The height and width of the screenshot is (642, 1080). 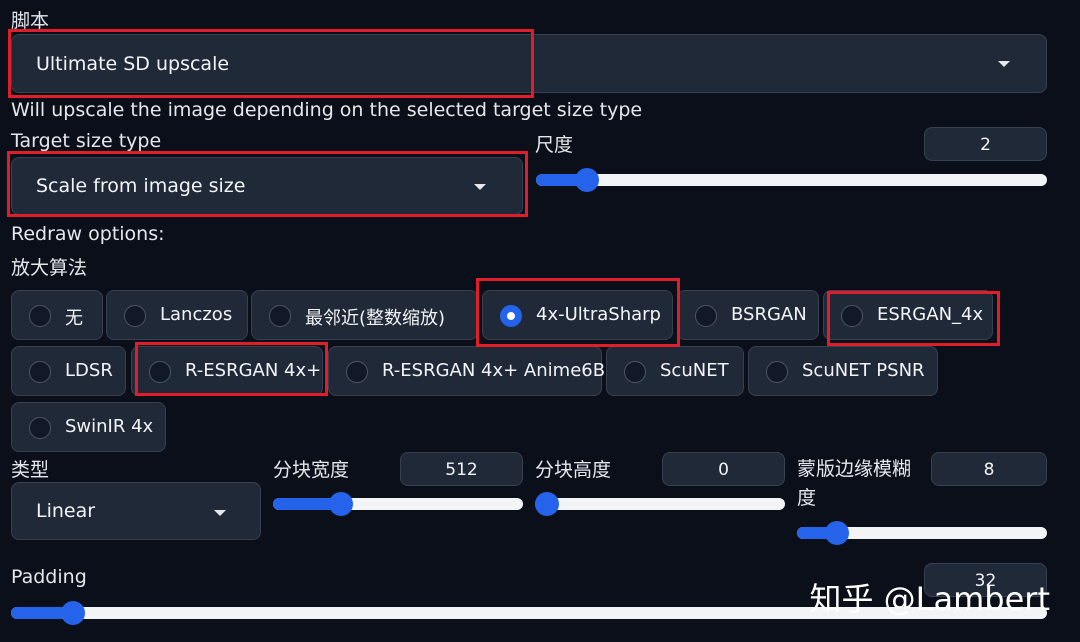 I want to click on option-label: LDSR, so click(x=89, y=370).